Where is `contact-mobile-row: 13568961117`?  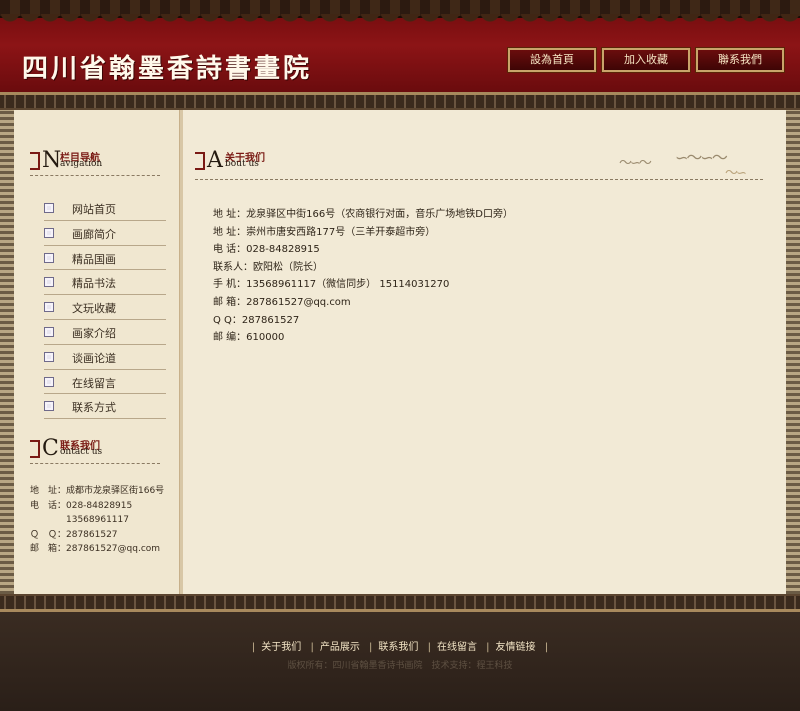
contact-mobile-row: 13568961117 is located at coordinates (105, 520).